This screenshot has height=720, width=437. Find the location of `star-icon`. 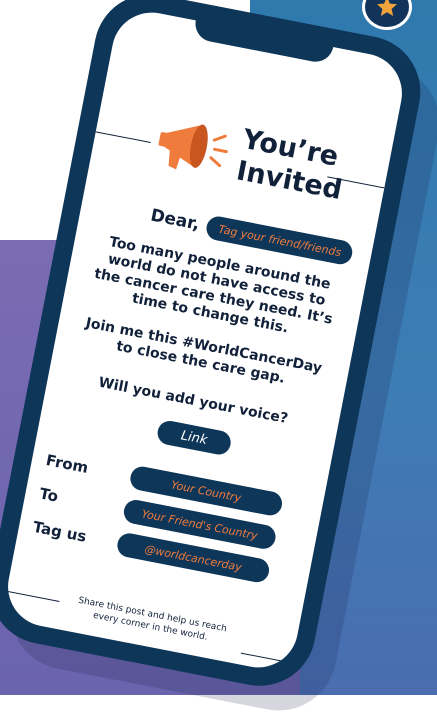

star-icon is located at coordinates (387, 8).